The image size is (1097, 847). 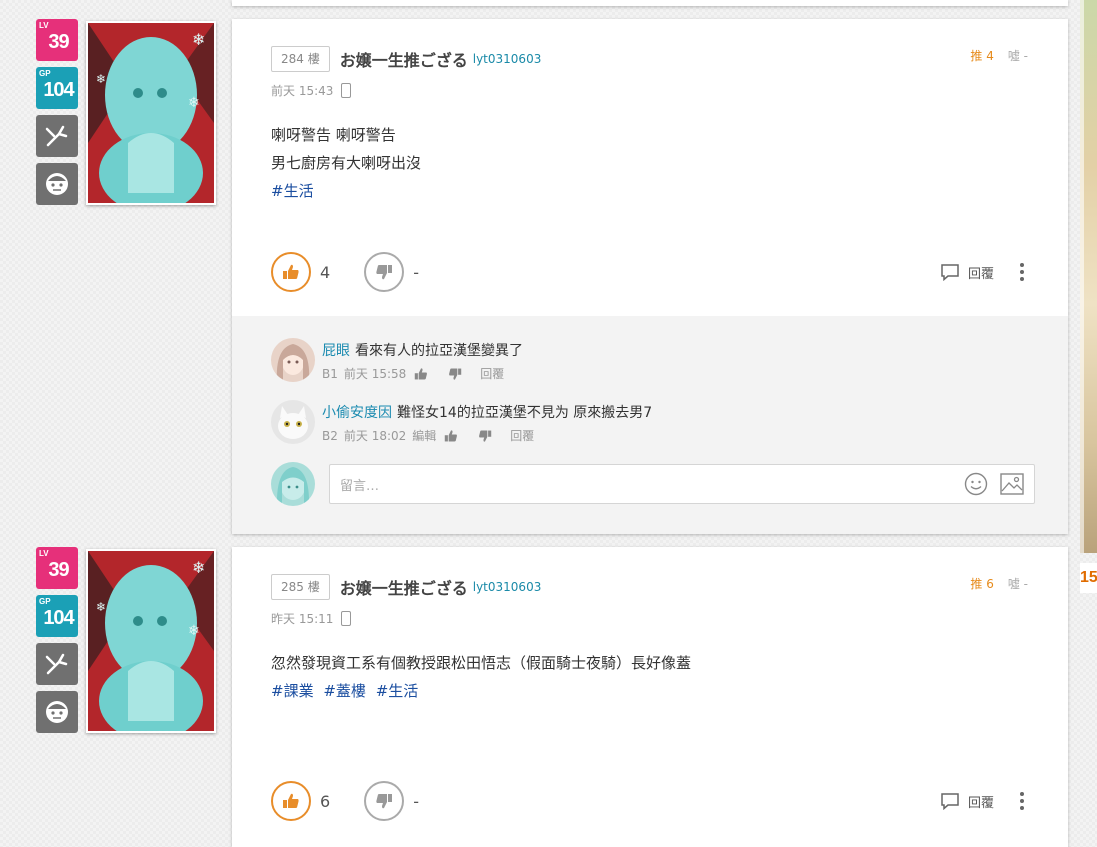 What do you see at coordinates (981, 55) in the screenshot?
I see `gp-summary: 推 4` at bounding box center [981, 55].